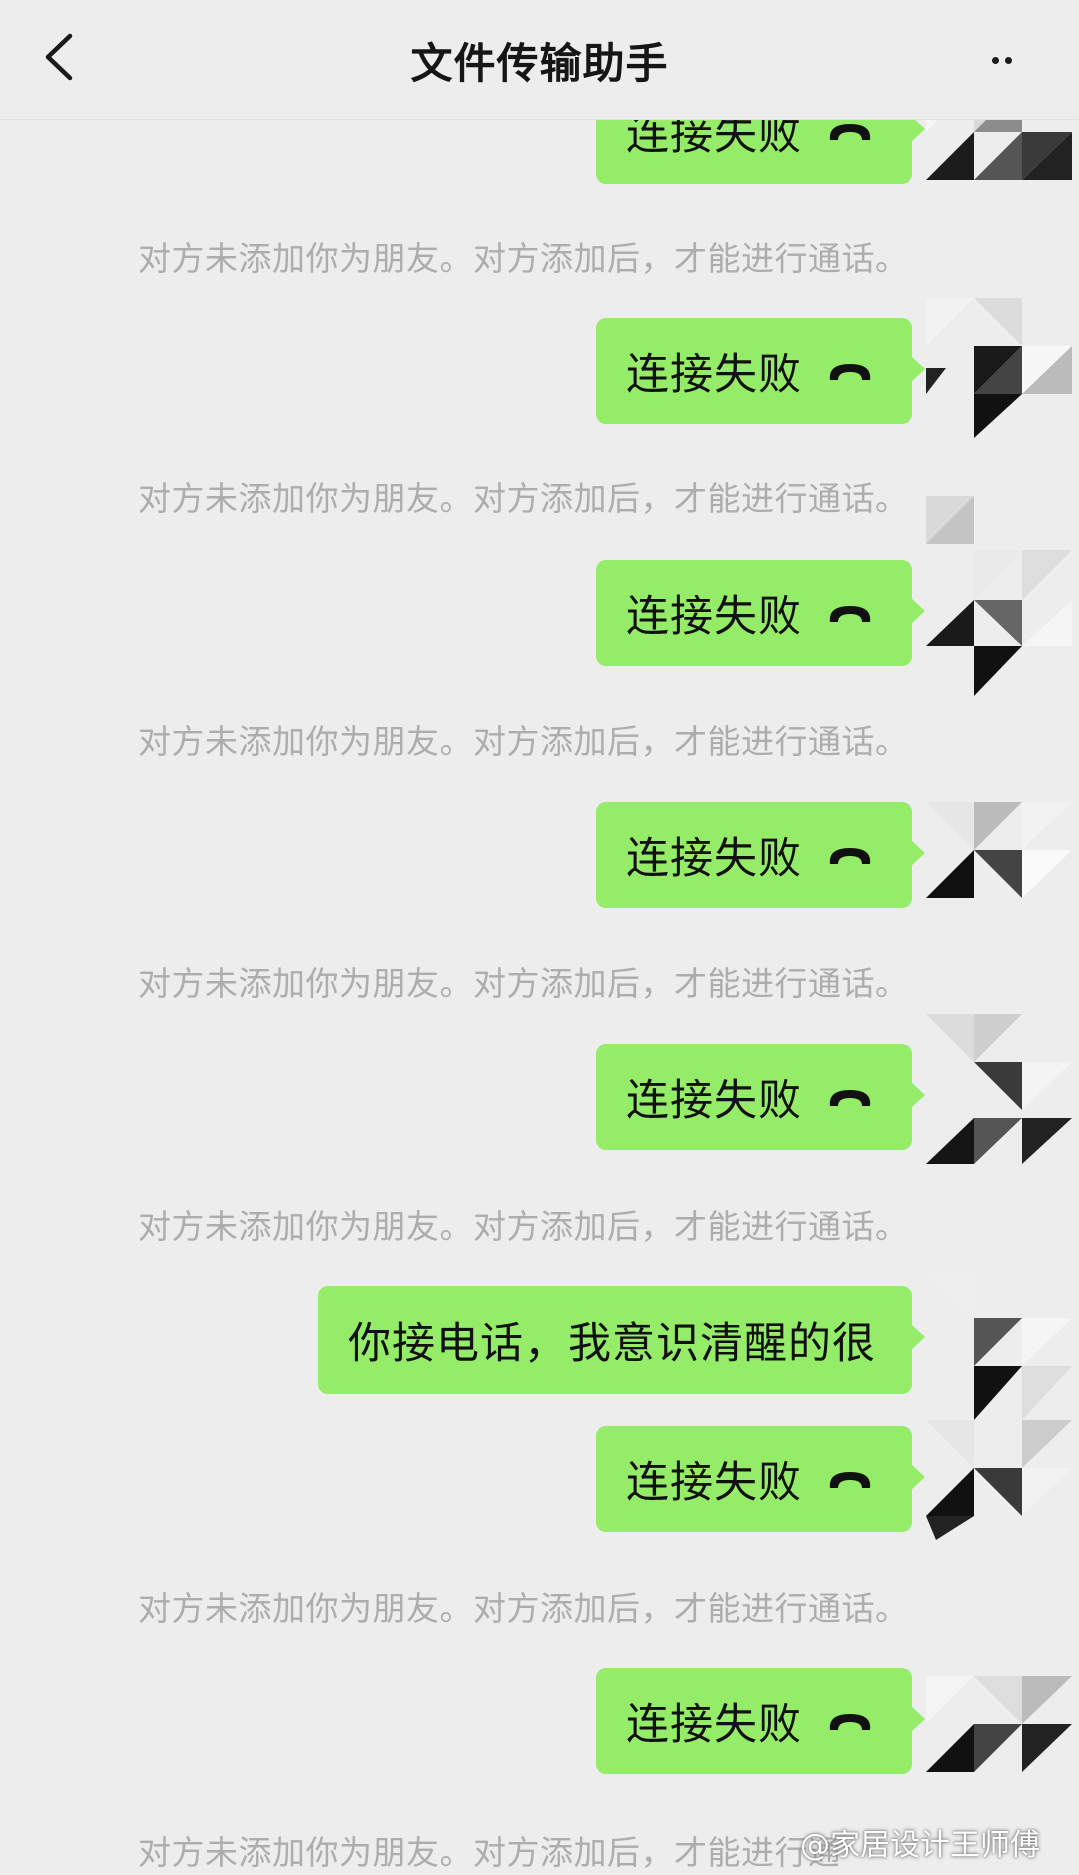  Describe the element at coordinates (920, 1845) in the screenshot. I see `watermark-text: @家居设计王师傅` at that location.